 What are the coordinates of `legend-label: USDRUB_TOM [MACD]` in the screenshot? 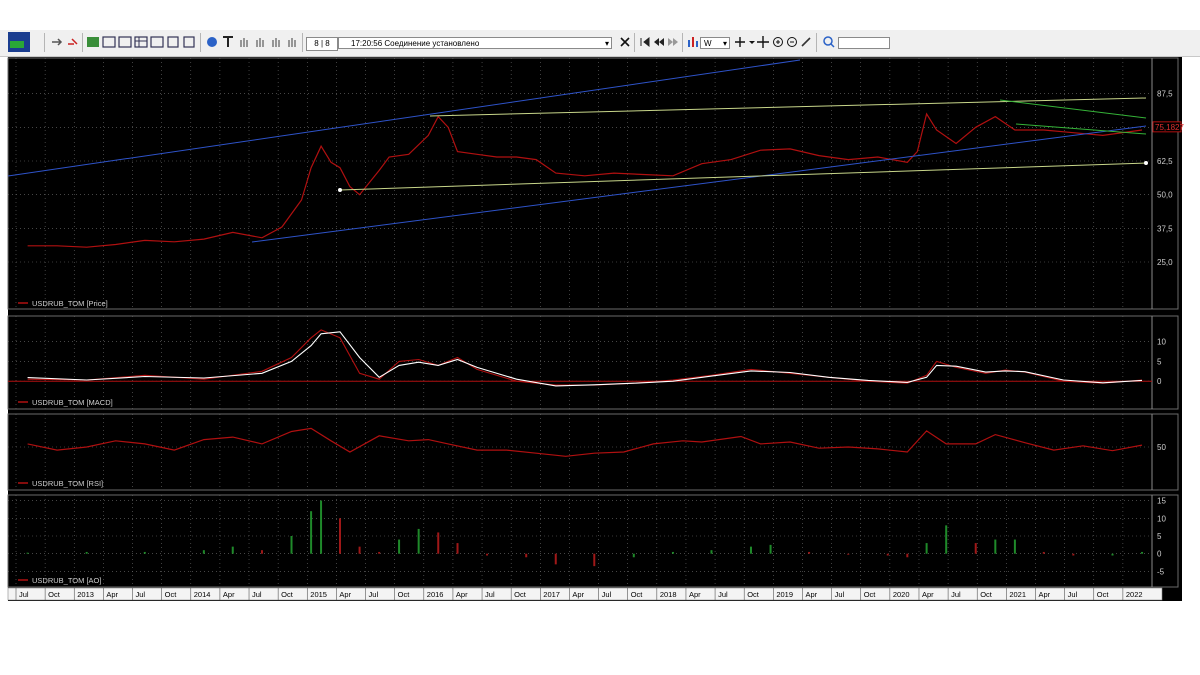 It's located at (72, 402).